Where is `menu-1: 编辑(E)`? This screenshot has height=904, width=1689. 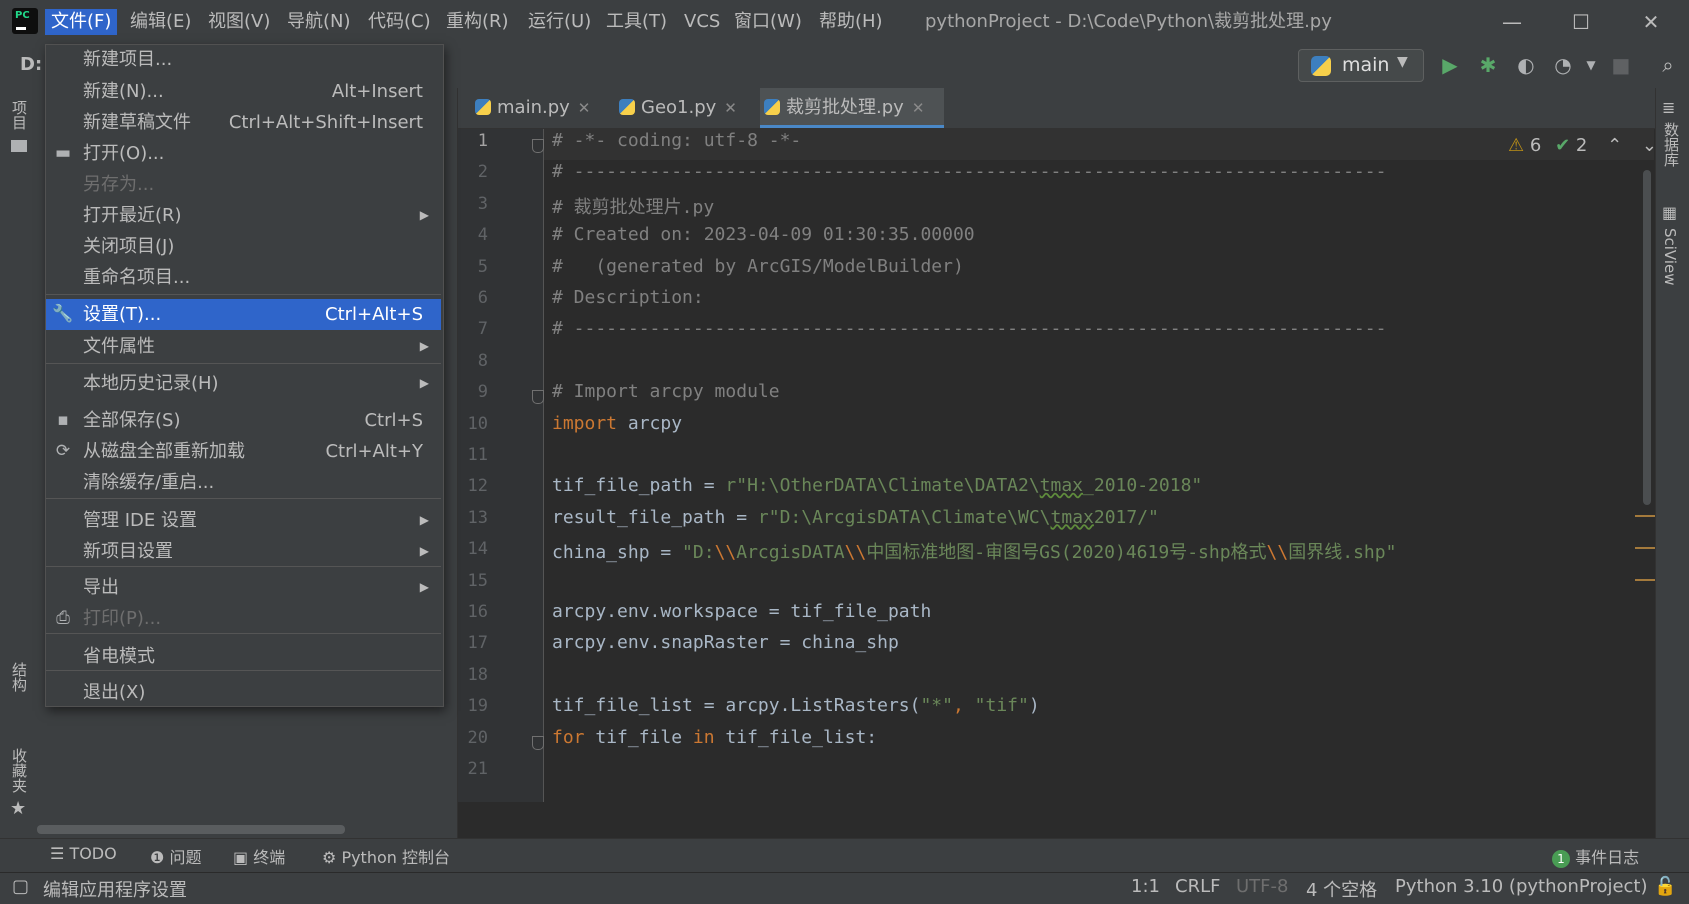 menu-1: 编辑(E) is located at coordinates (160, 22).